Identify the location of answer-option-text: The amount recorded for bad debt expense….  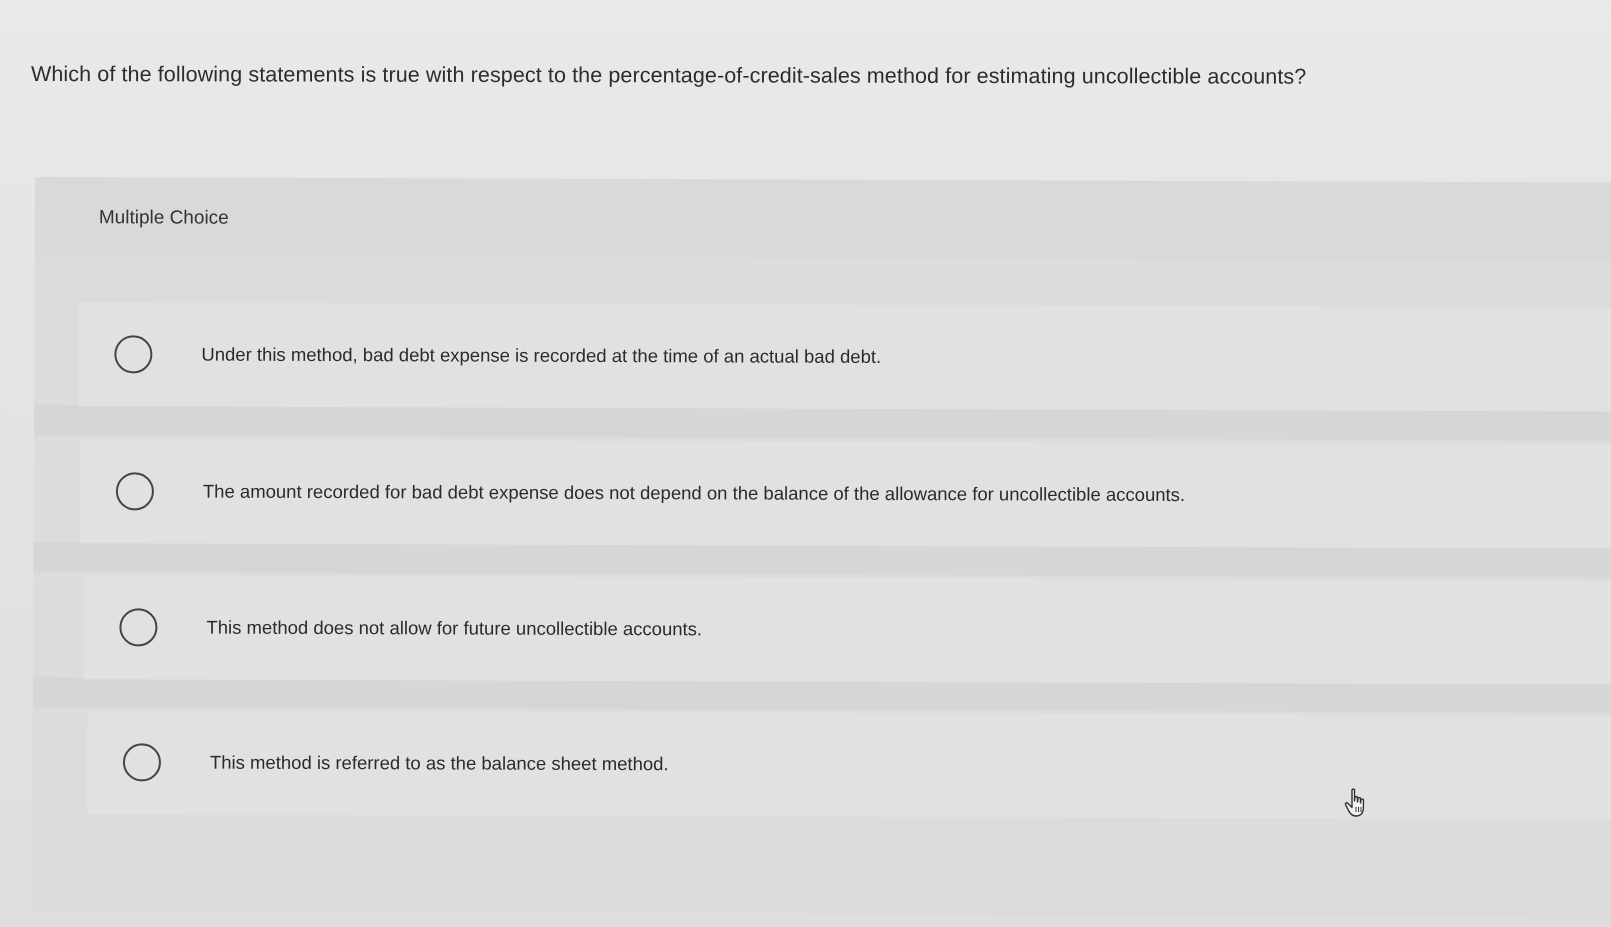
(694, 493).